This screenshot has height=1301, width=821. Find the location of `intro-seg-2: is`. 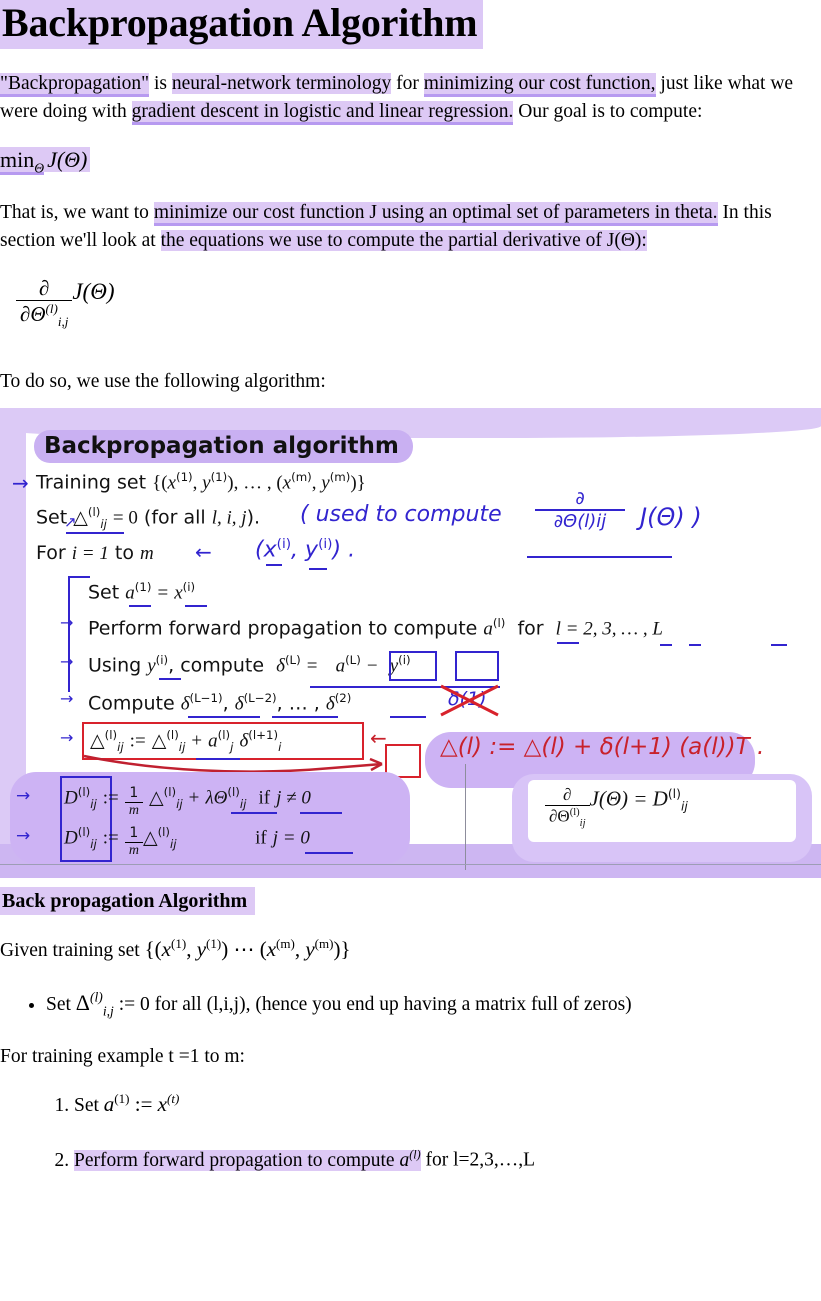

intro-seg-2: is is located at coordinates (160, 83).